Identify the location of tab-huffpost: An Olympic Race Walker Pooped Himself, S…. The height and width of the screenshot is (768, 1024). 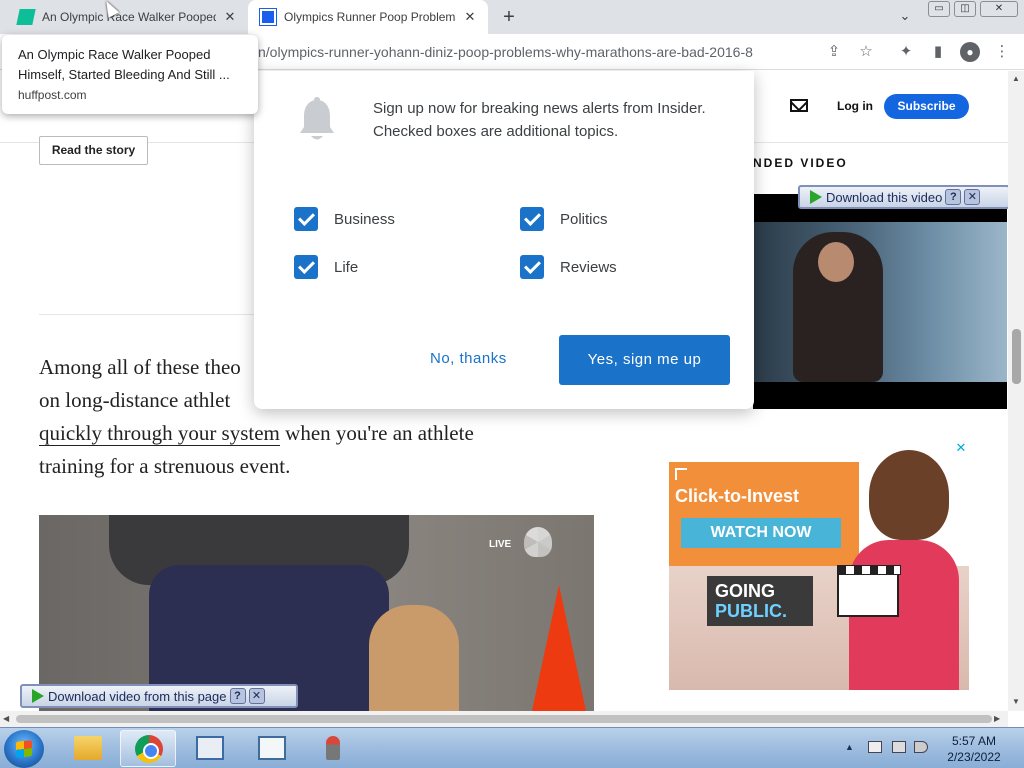
(124, 17).